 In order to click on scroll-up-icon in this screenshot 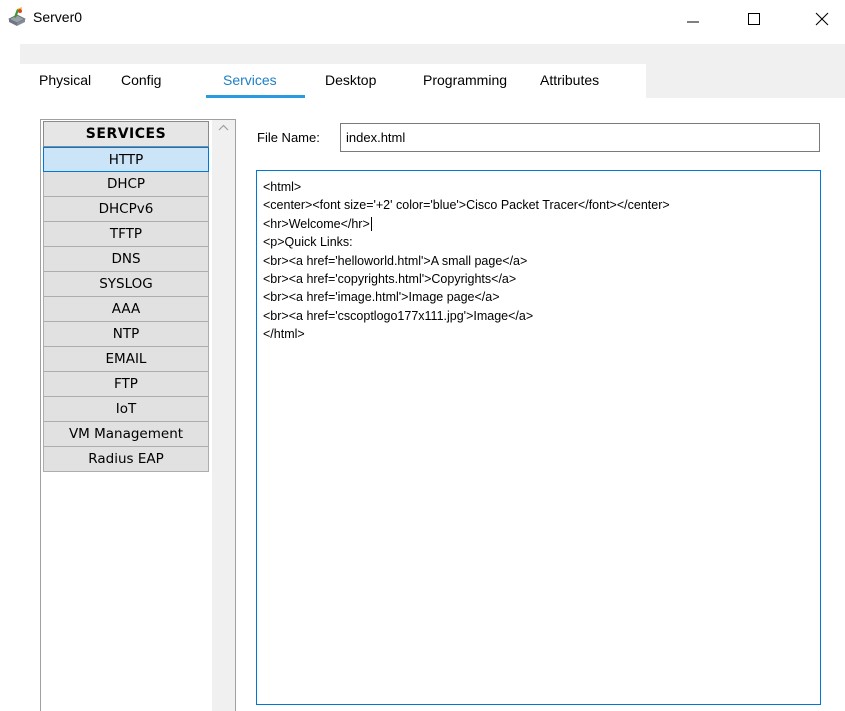, I will do `click(223, 127)`.